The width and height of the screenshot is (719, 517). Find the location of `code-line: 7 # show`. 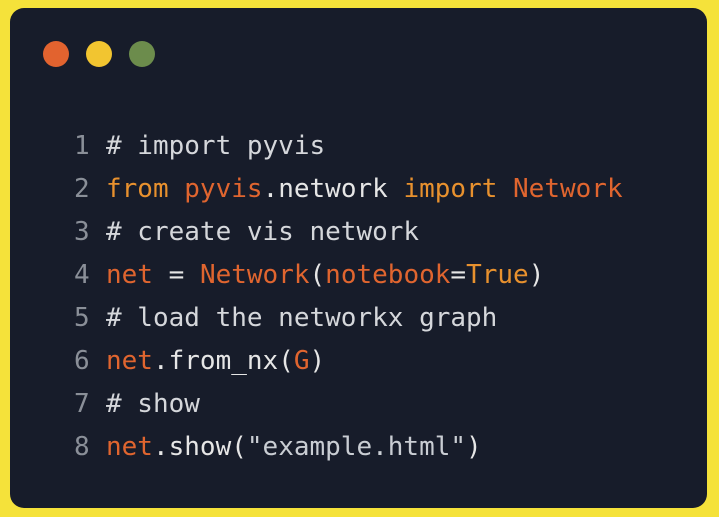

code-line: 7 # show is located at coordinates (348, 404).